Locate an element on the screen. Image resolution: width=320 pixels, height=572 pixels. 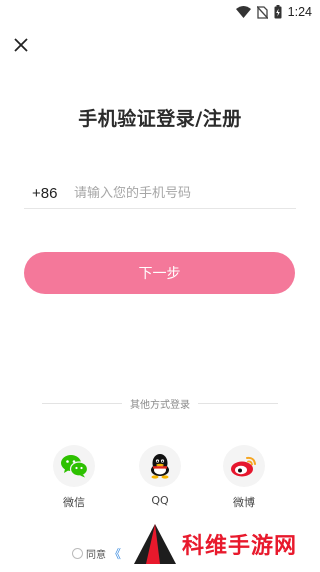
battery-charging-icon is located at coordinates (278, 12).